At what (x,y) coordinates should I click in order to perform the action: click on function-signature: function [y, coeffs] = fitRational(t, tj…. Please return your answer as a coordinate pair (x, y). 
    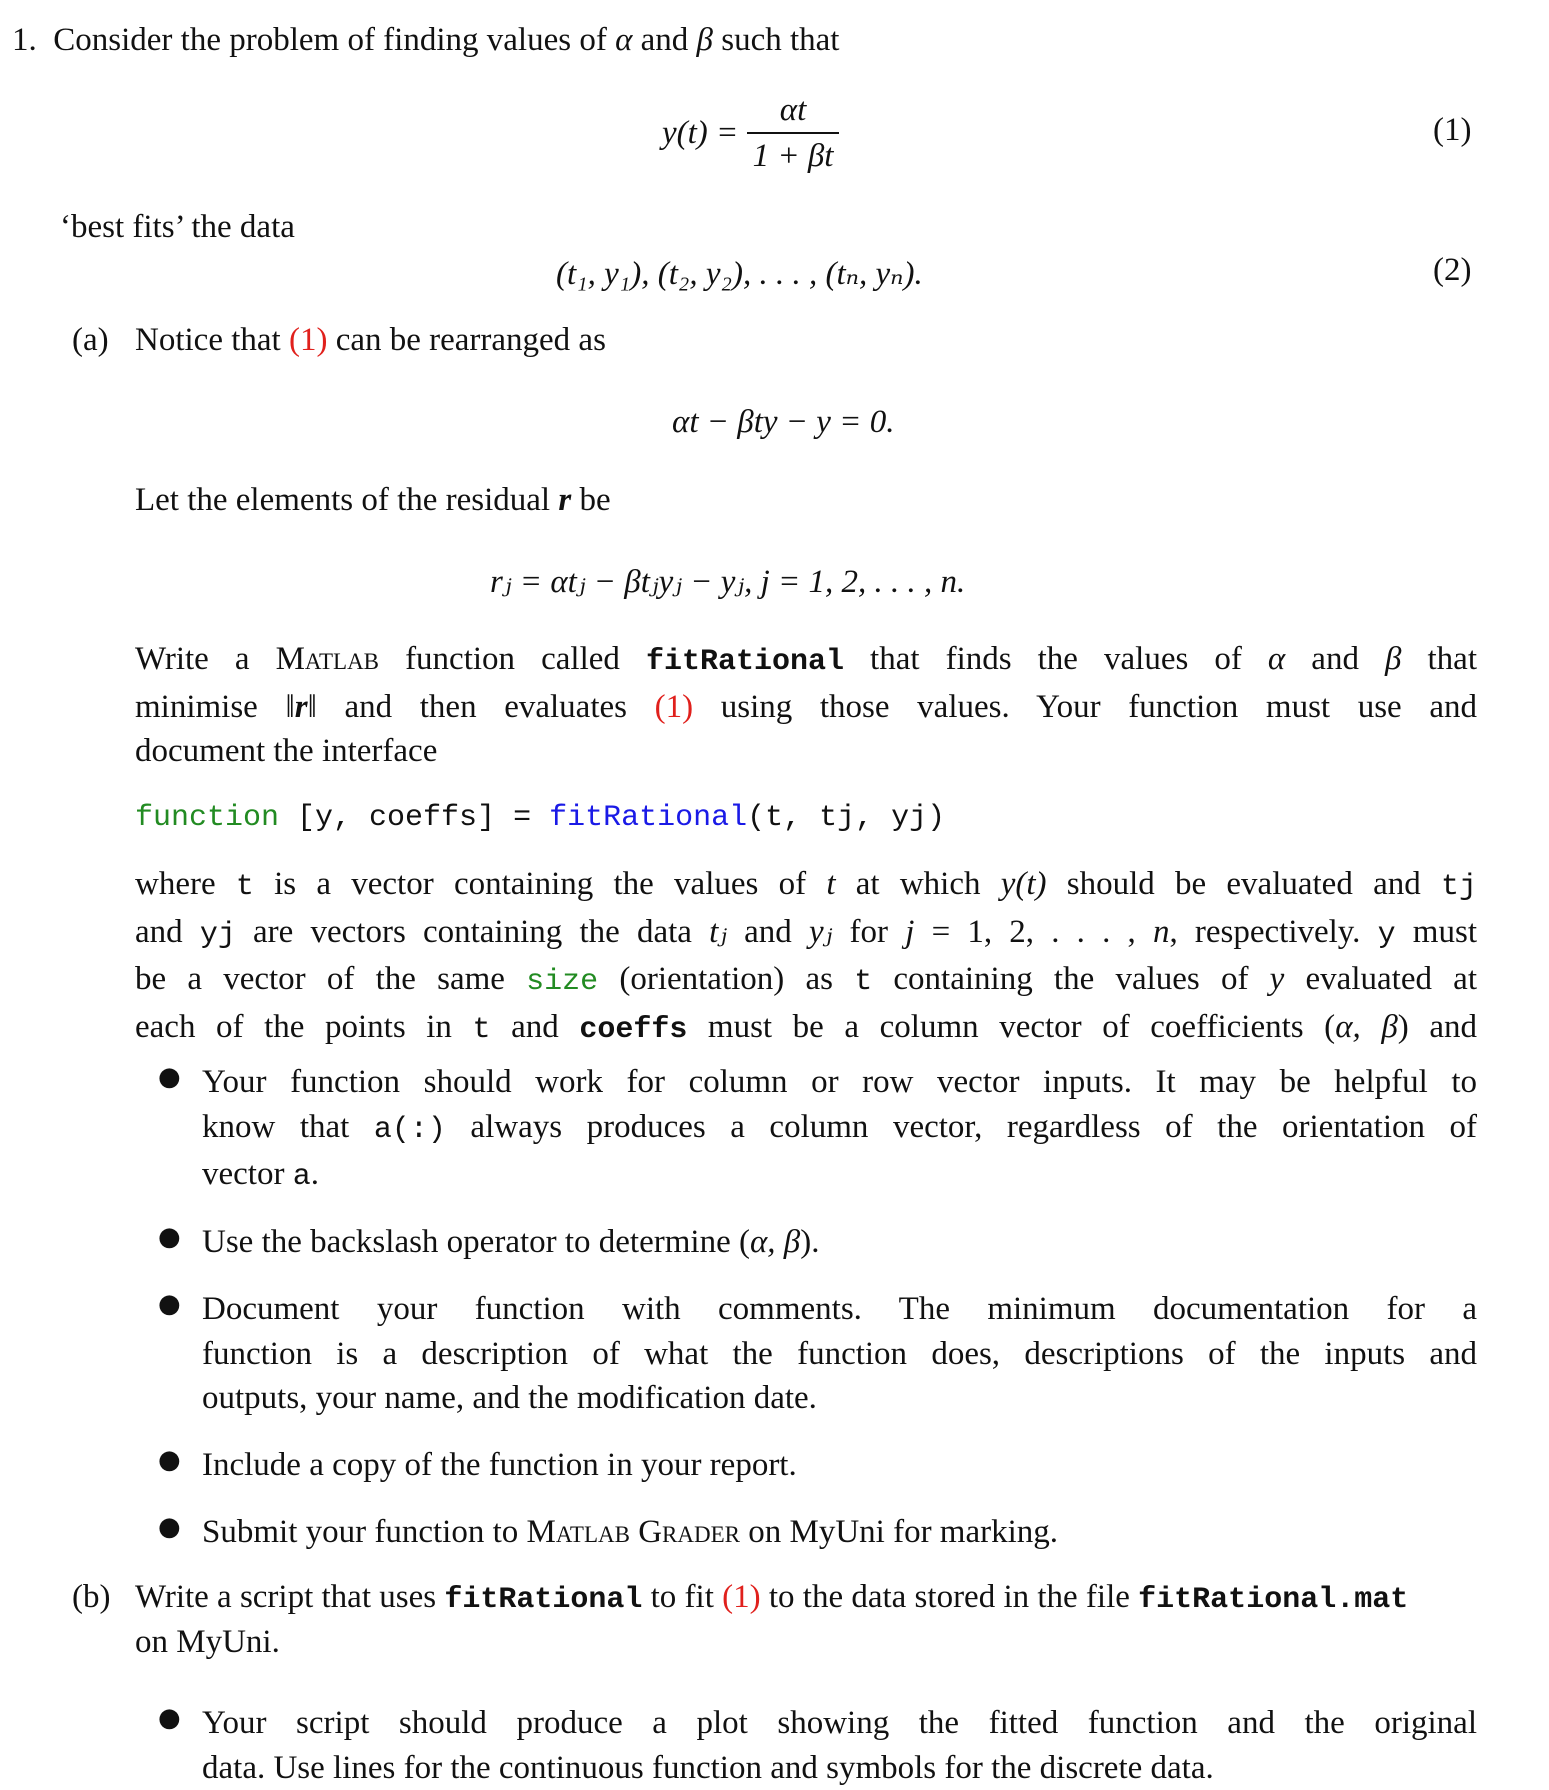
    Looking at the image, I should click on (540, 818).